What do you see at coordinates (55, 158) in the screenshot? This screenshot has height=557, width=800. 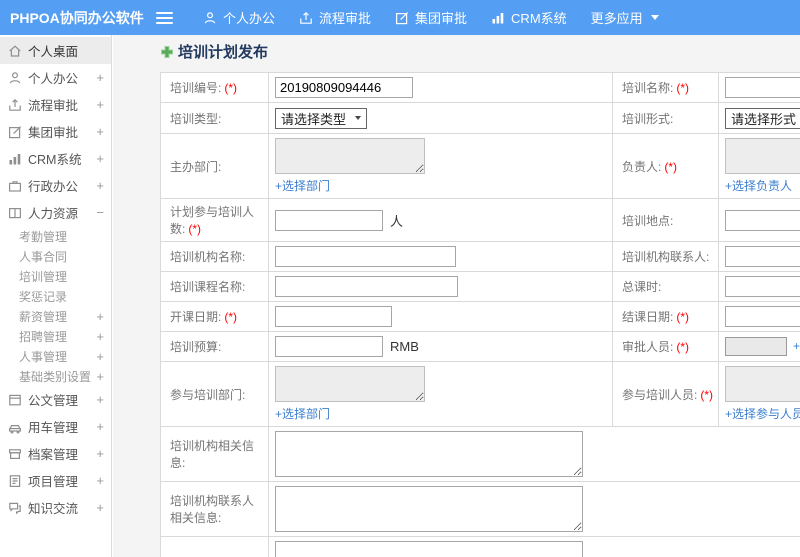 I see `sidebar-item-crm: CRM系统 +` at bounding box center [55, 158].